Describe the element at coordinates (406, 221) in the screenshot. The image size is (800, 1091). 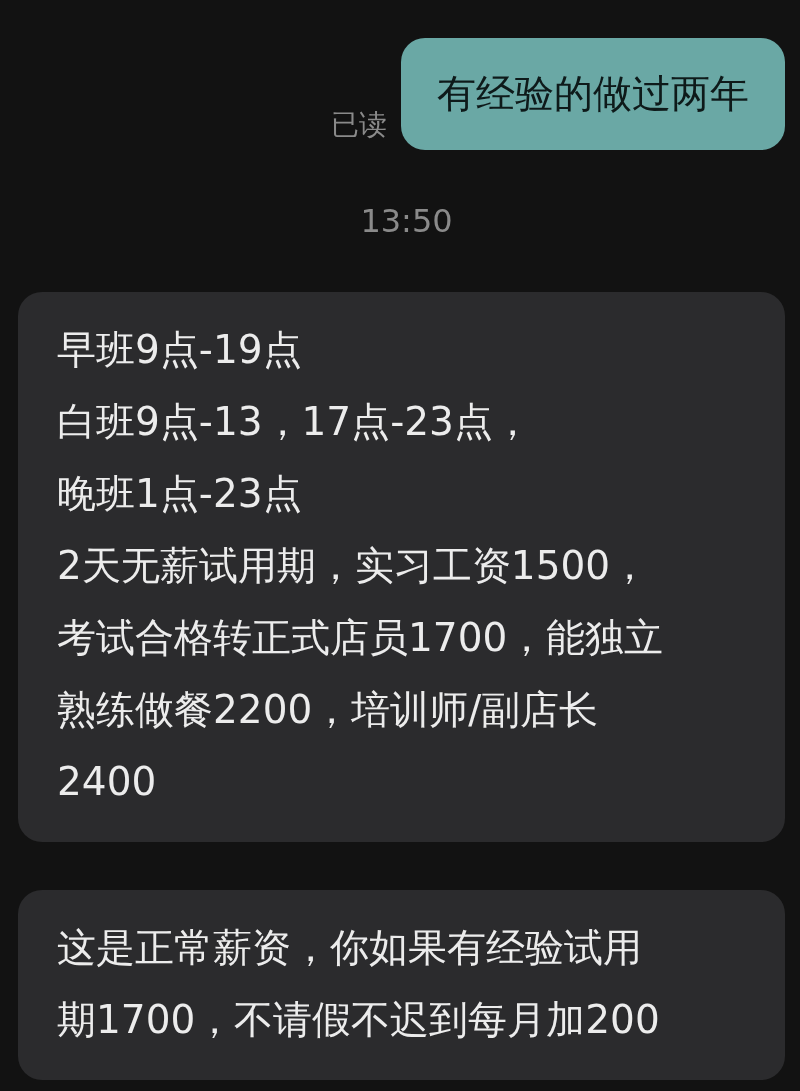
I see `message-timestamp: 13:50` at that location.